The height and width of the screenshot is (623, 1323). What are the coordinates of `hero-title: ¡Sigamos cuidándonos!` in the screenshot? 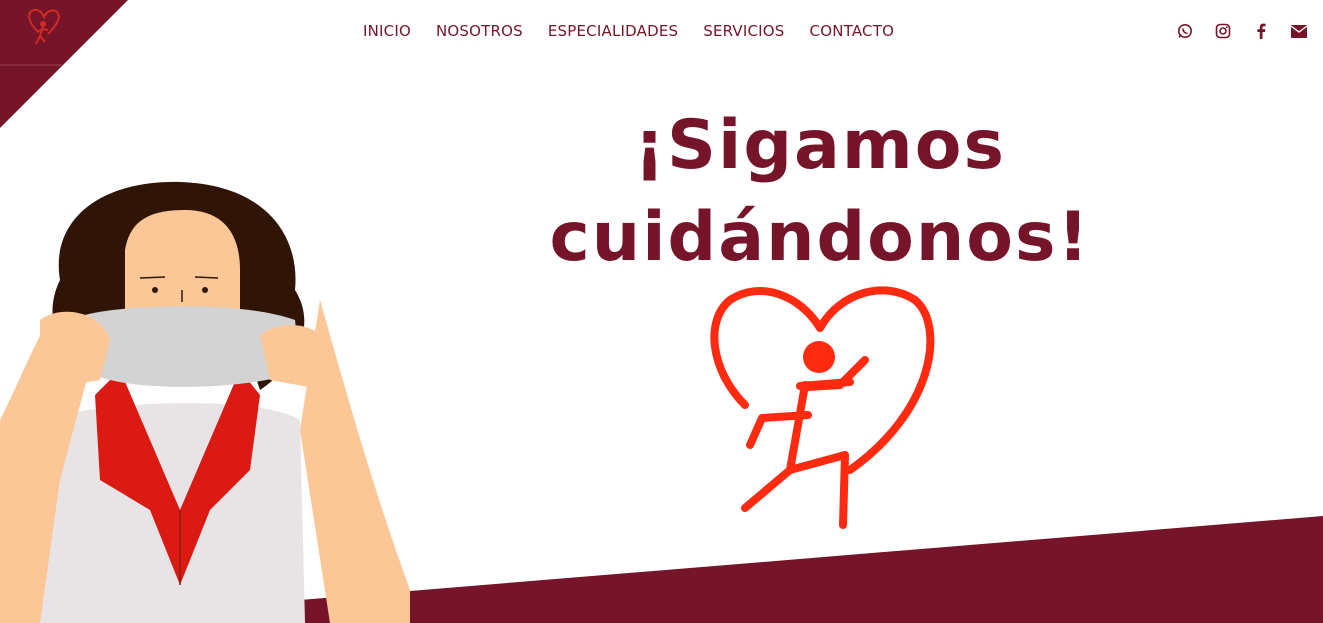 It's located at (820, 191).